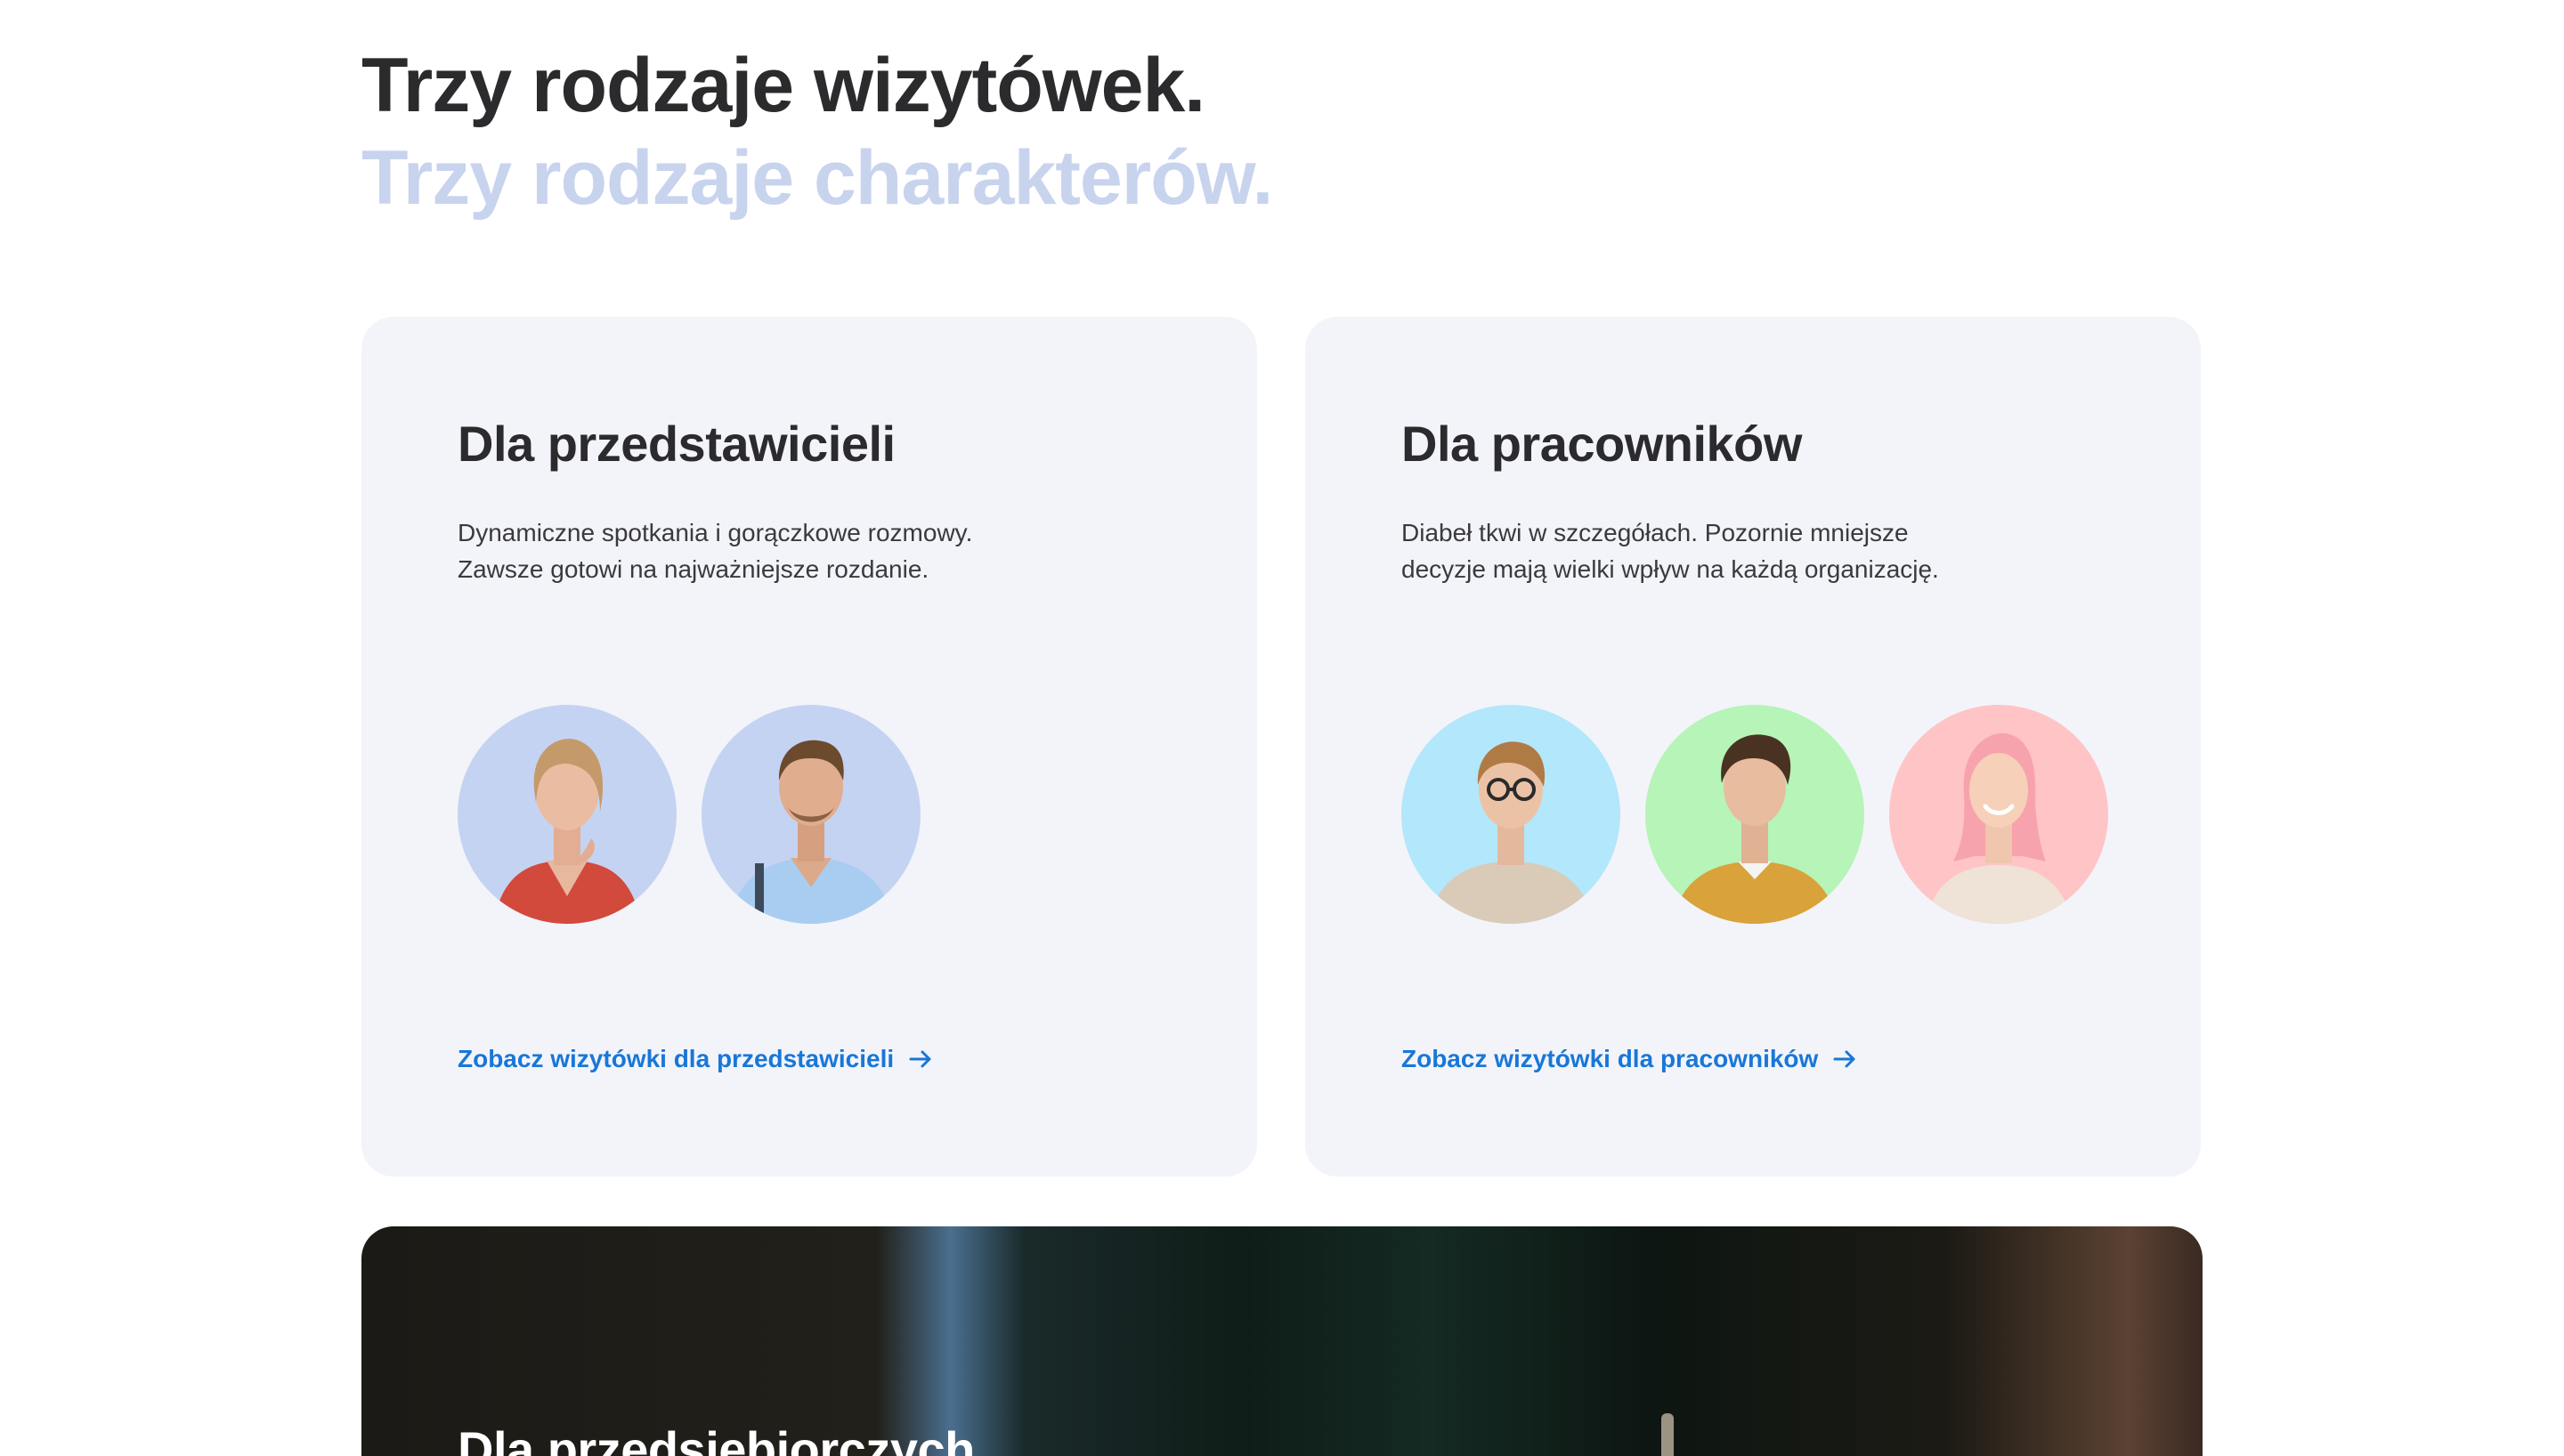 This screenshot has height=1456, width=2564. Describe the element at coordinates (1282, 1341) in the screenshot. I see `entrepreneurs-banner: Dla przedsiębiorczych` at that location.